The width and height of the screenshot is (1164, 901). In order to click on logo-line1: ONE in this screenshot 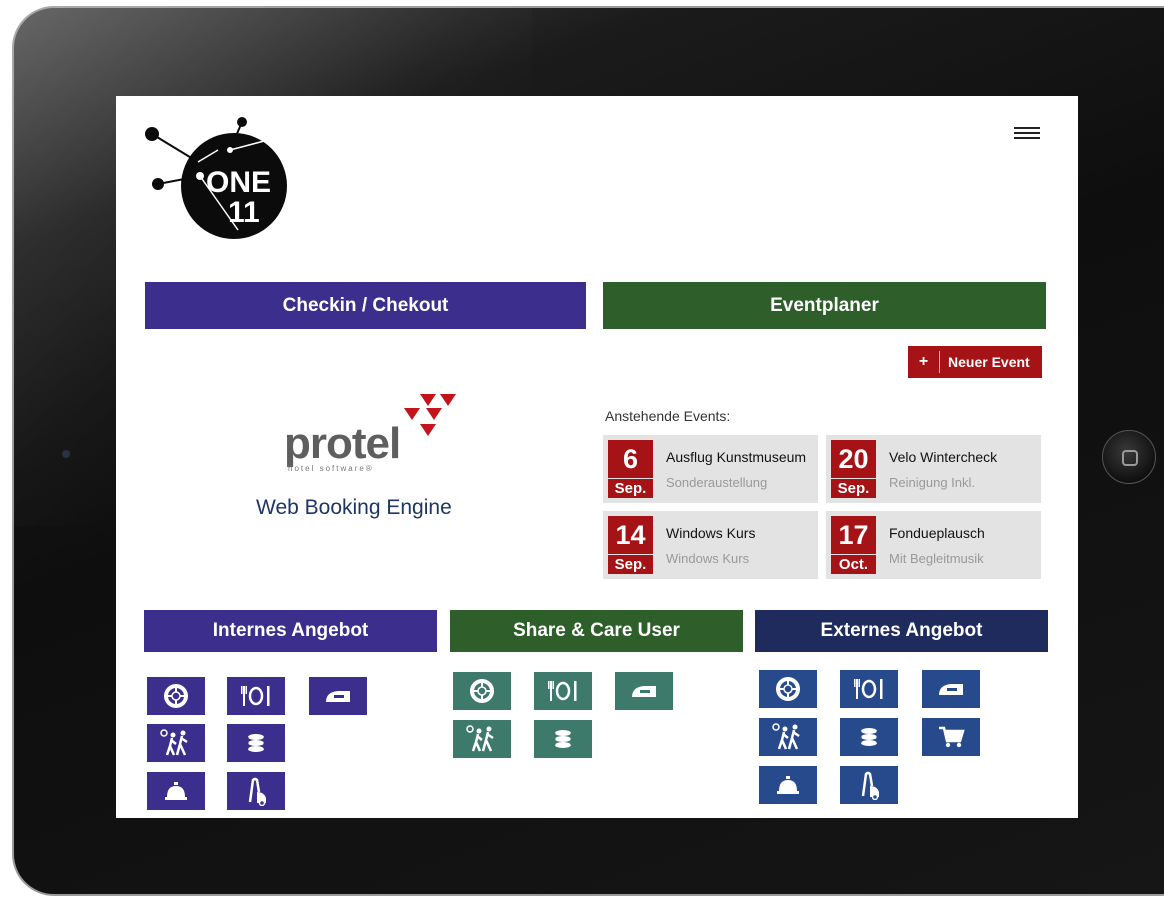, I will do `click(238, 182)`.